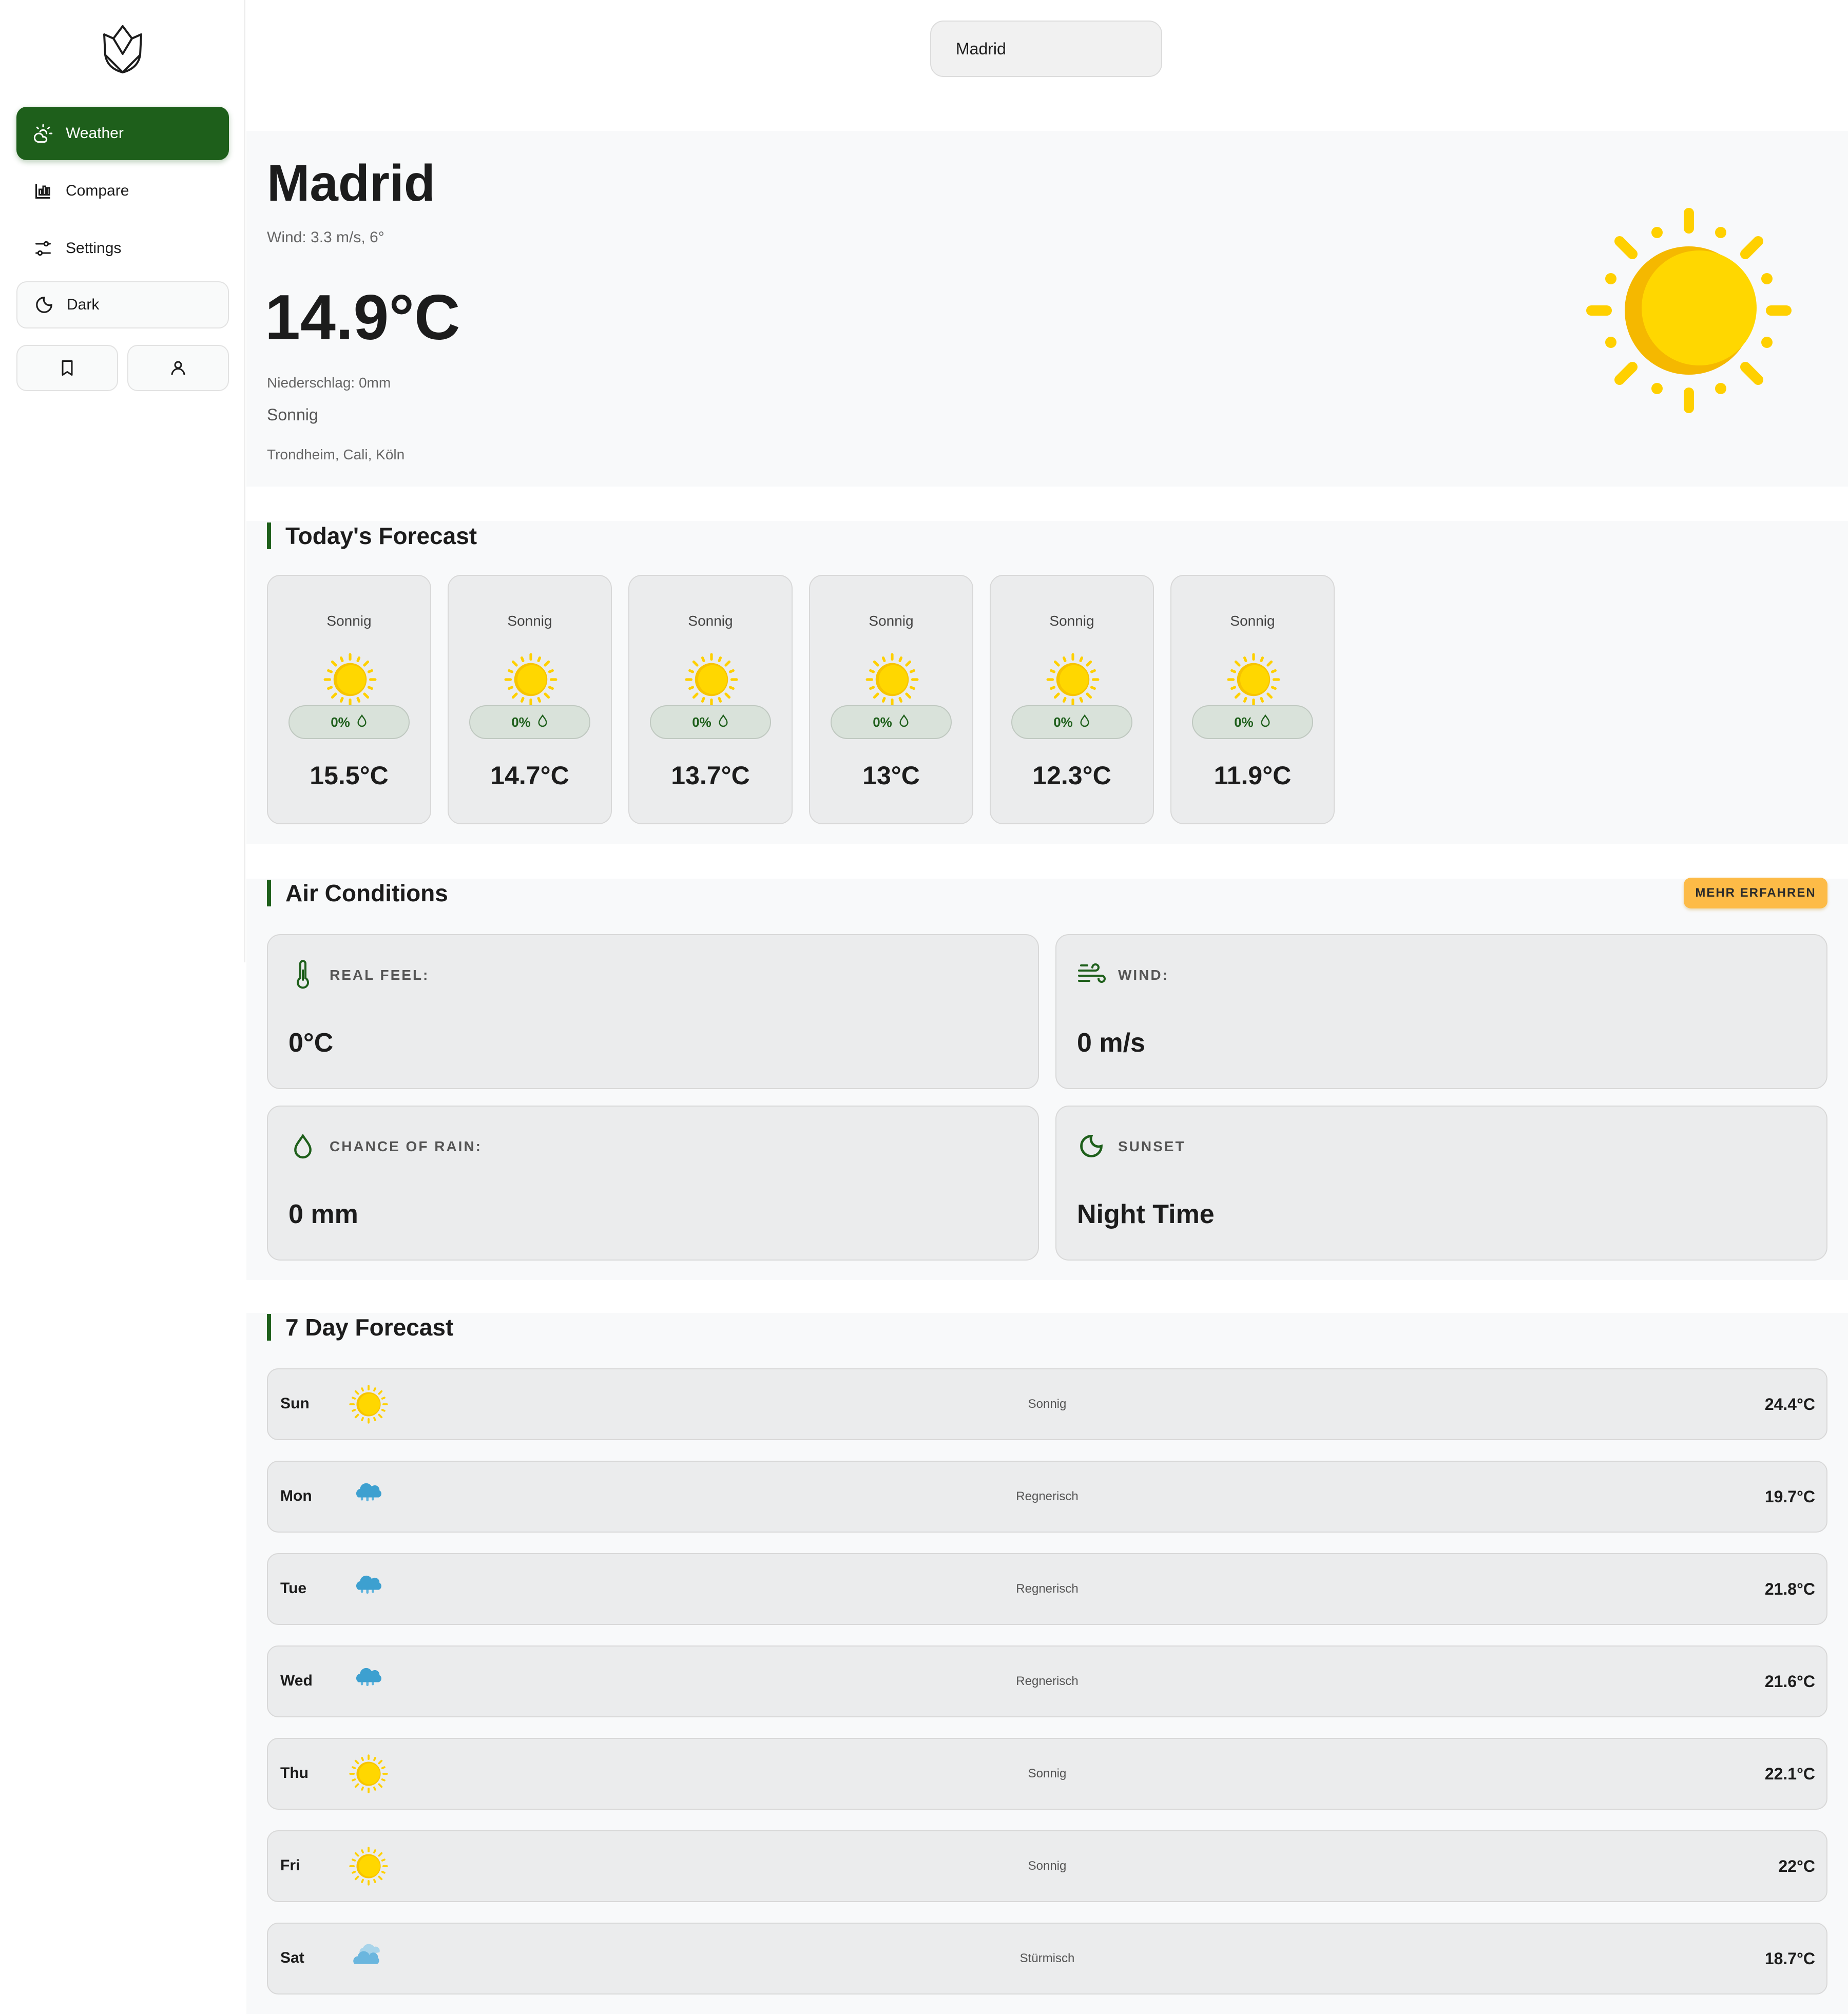 Image resolution: width=1848 pixels, height=2014 pixels. I want to click on day-temperature: 22.1°C, so click(1789, 1774).